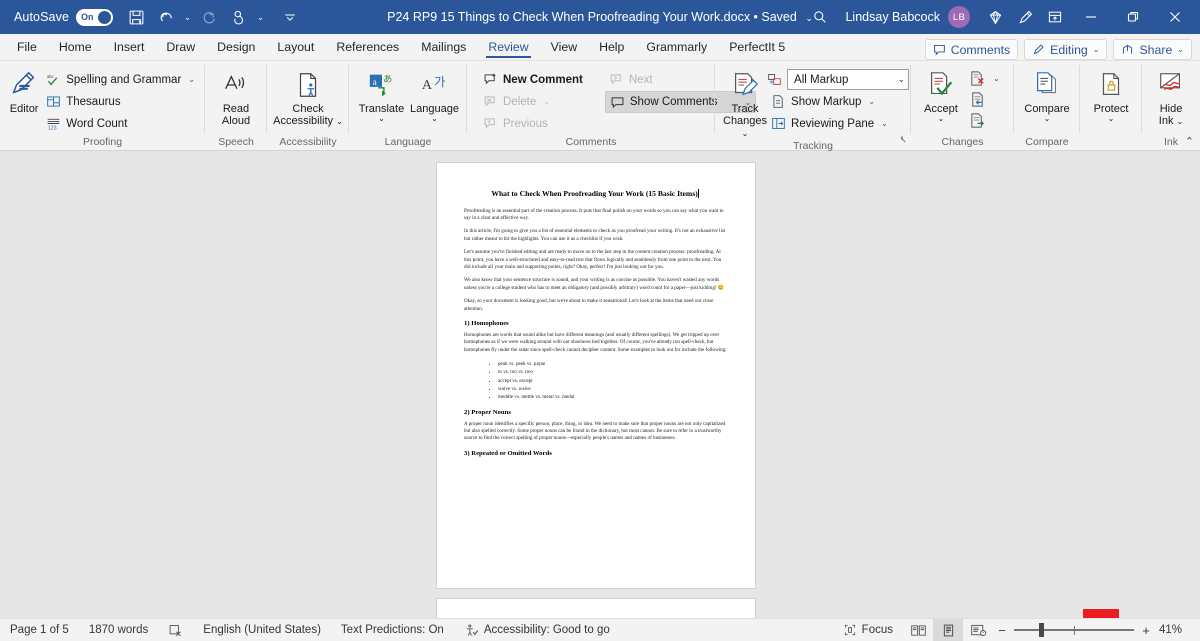 This screenshot has height=641, width=1200. Describe the element at coordinates (948, 630) in the screenshot. I see `print-layout-button` at that location.